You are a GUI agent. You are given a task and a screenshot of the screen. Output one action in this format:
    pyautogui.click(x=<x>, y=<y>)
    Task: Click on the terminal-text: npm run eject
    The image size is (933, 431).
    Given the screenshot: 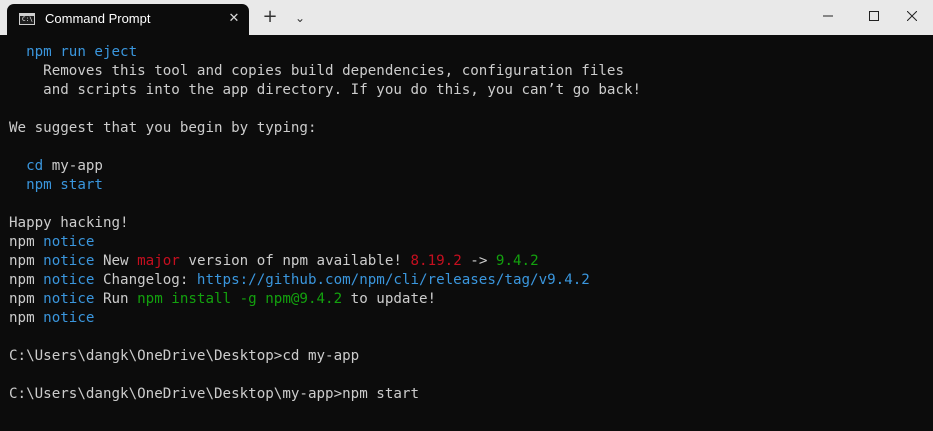 What is the action you would take?
    pyautogui.click(x=82, y=52)
    